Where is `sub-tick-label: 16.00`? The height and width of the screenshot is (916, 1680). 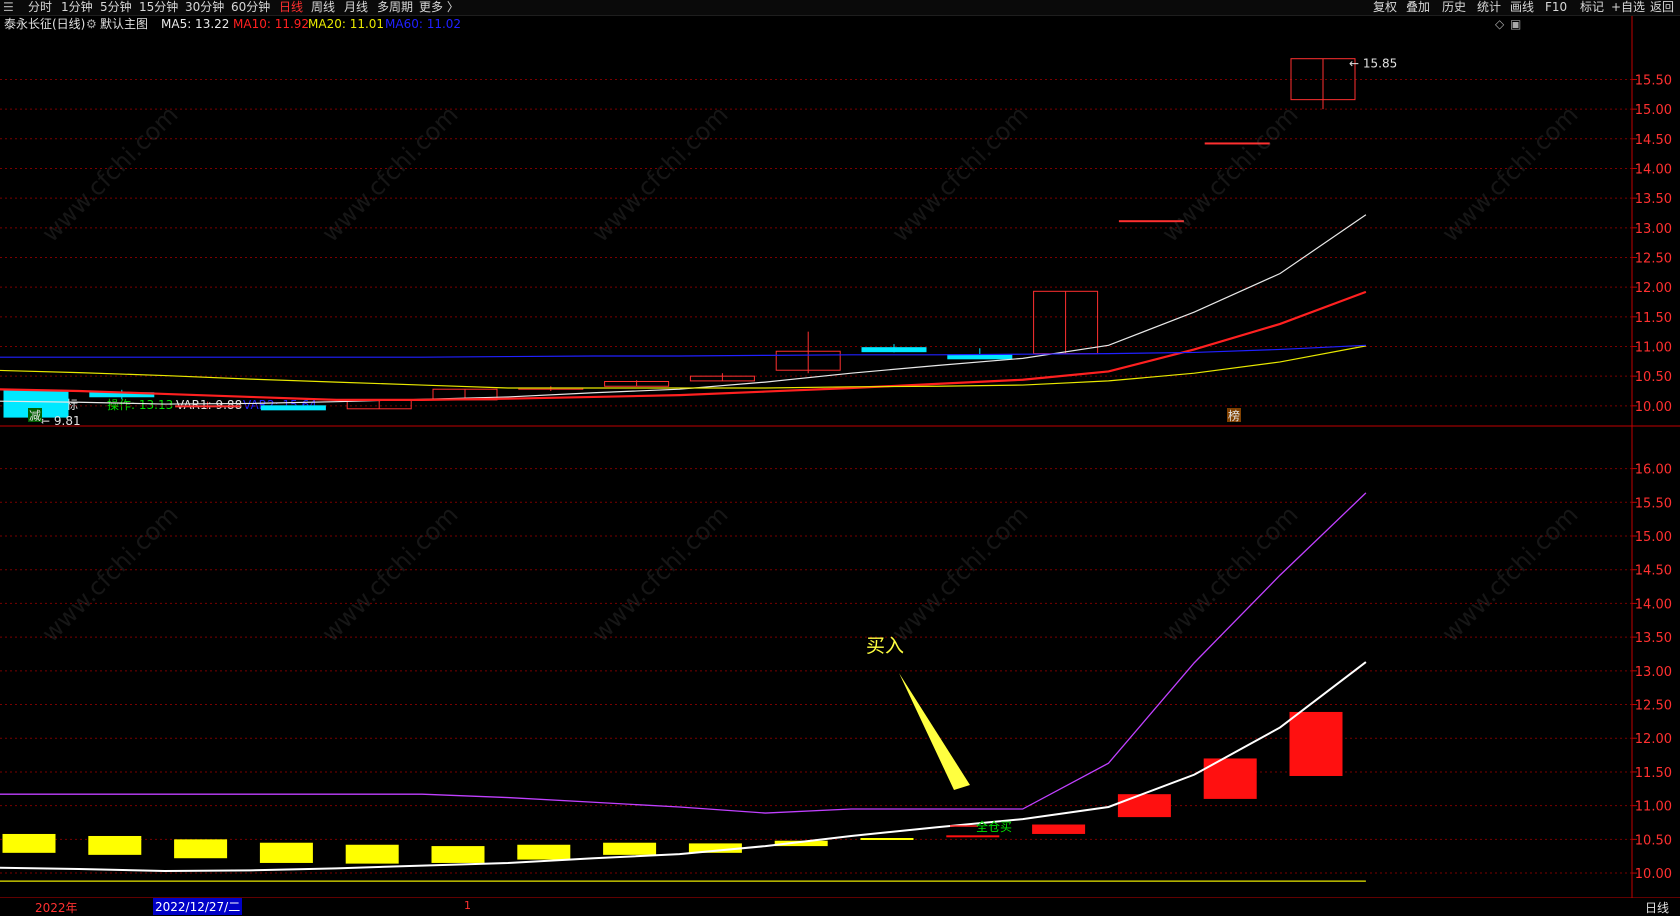 sub-tick-label: 16.00 is located at coordinates (1653, 470).